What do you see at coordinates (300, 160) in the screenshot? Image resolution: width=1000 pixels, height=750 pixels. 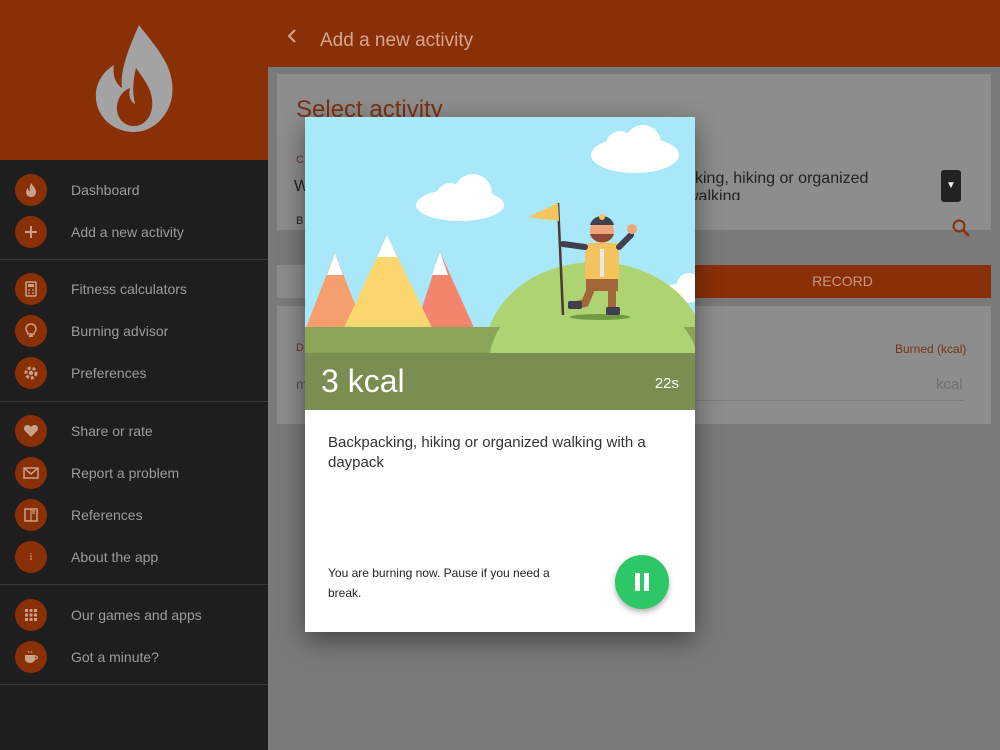 I see `category-label: C` at bounding box center [300, 160].